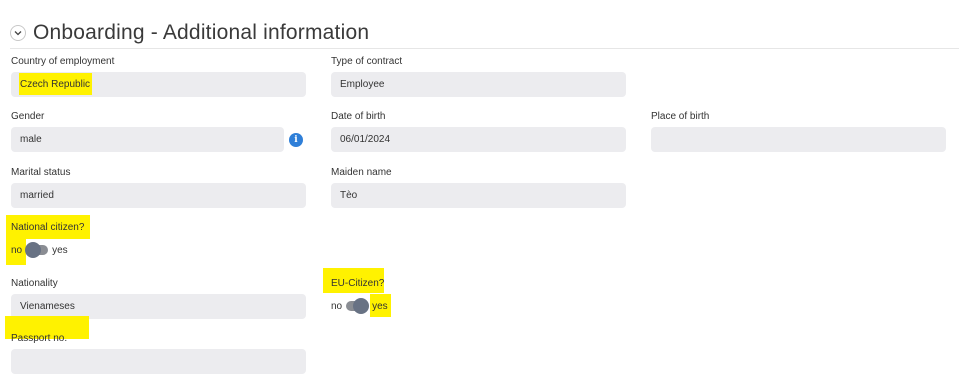 The height and width of the screenshot is (390, 963). I want to click on eu-toggle: no yes, so click(359, 306).